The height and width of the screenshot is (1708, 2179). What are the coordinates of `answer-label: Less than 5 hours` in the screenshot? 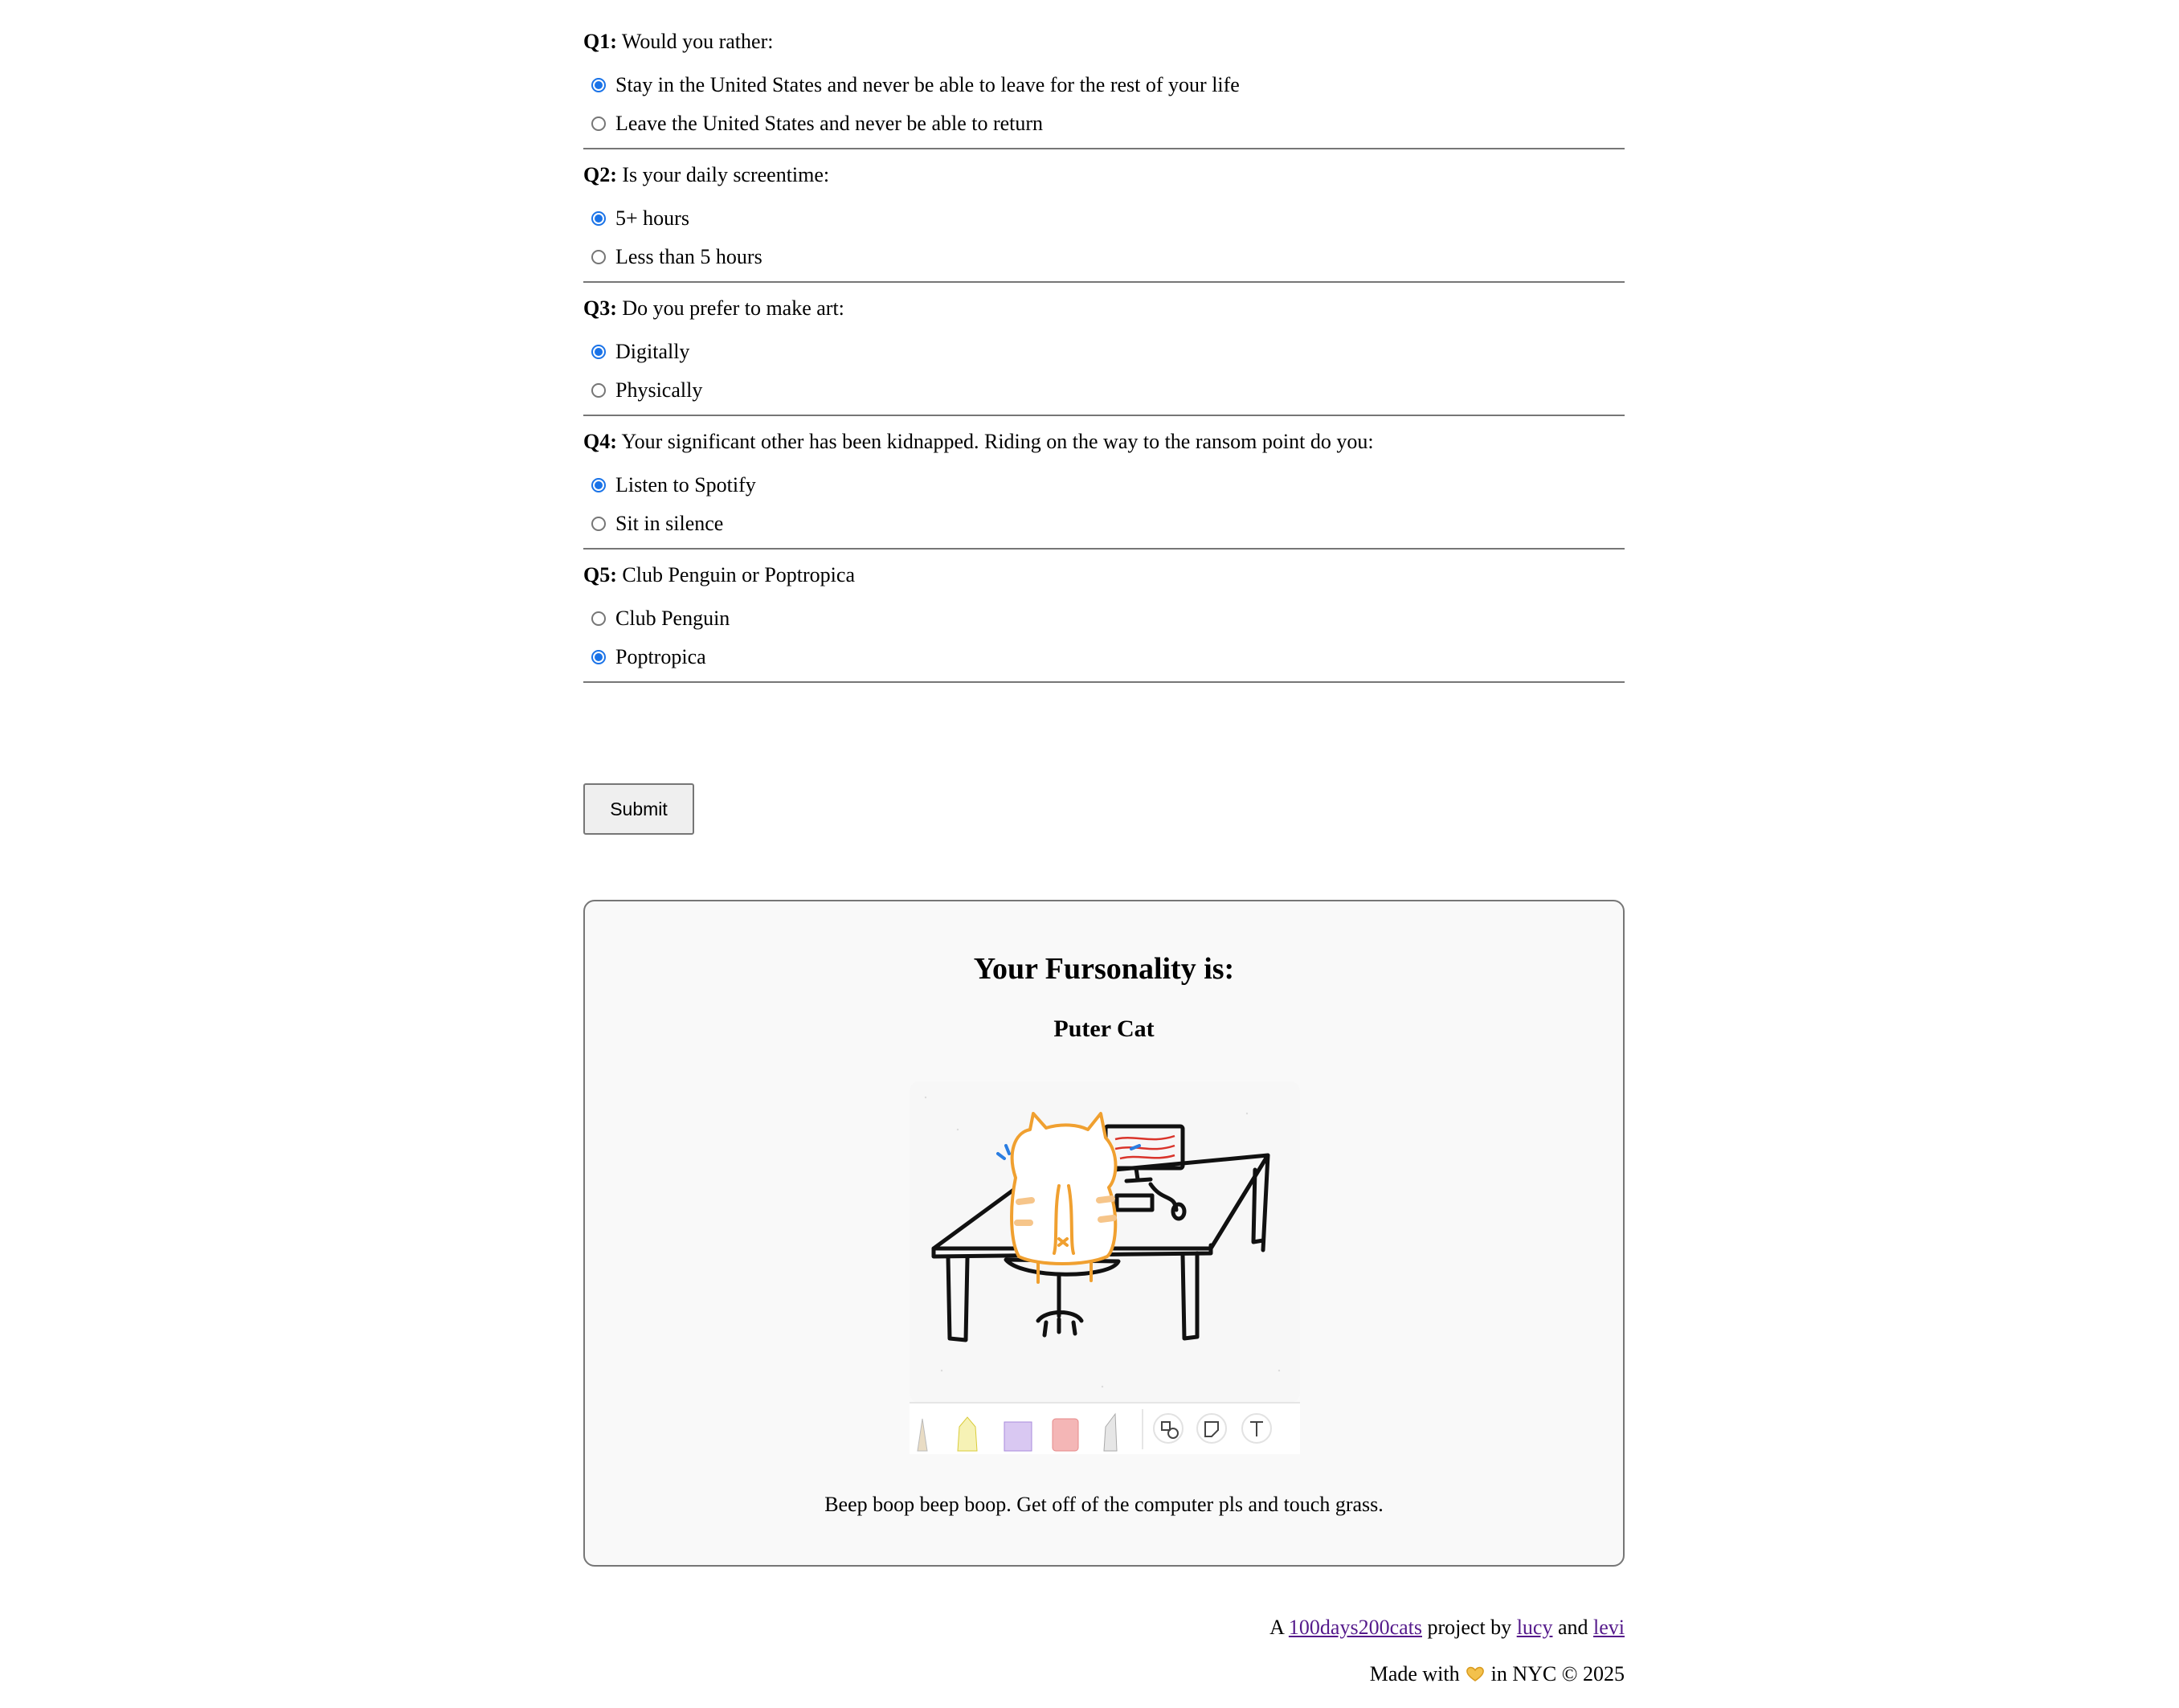 It's located at (688, 256).